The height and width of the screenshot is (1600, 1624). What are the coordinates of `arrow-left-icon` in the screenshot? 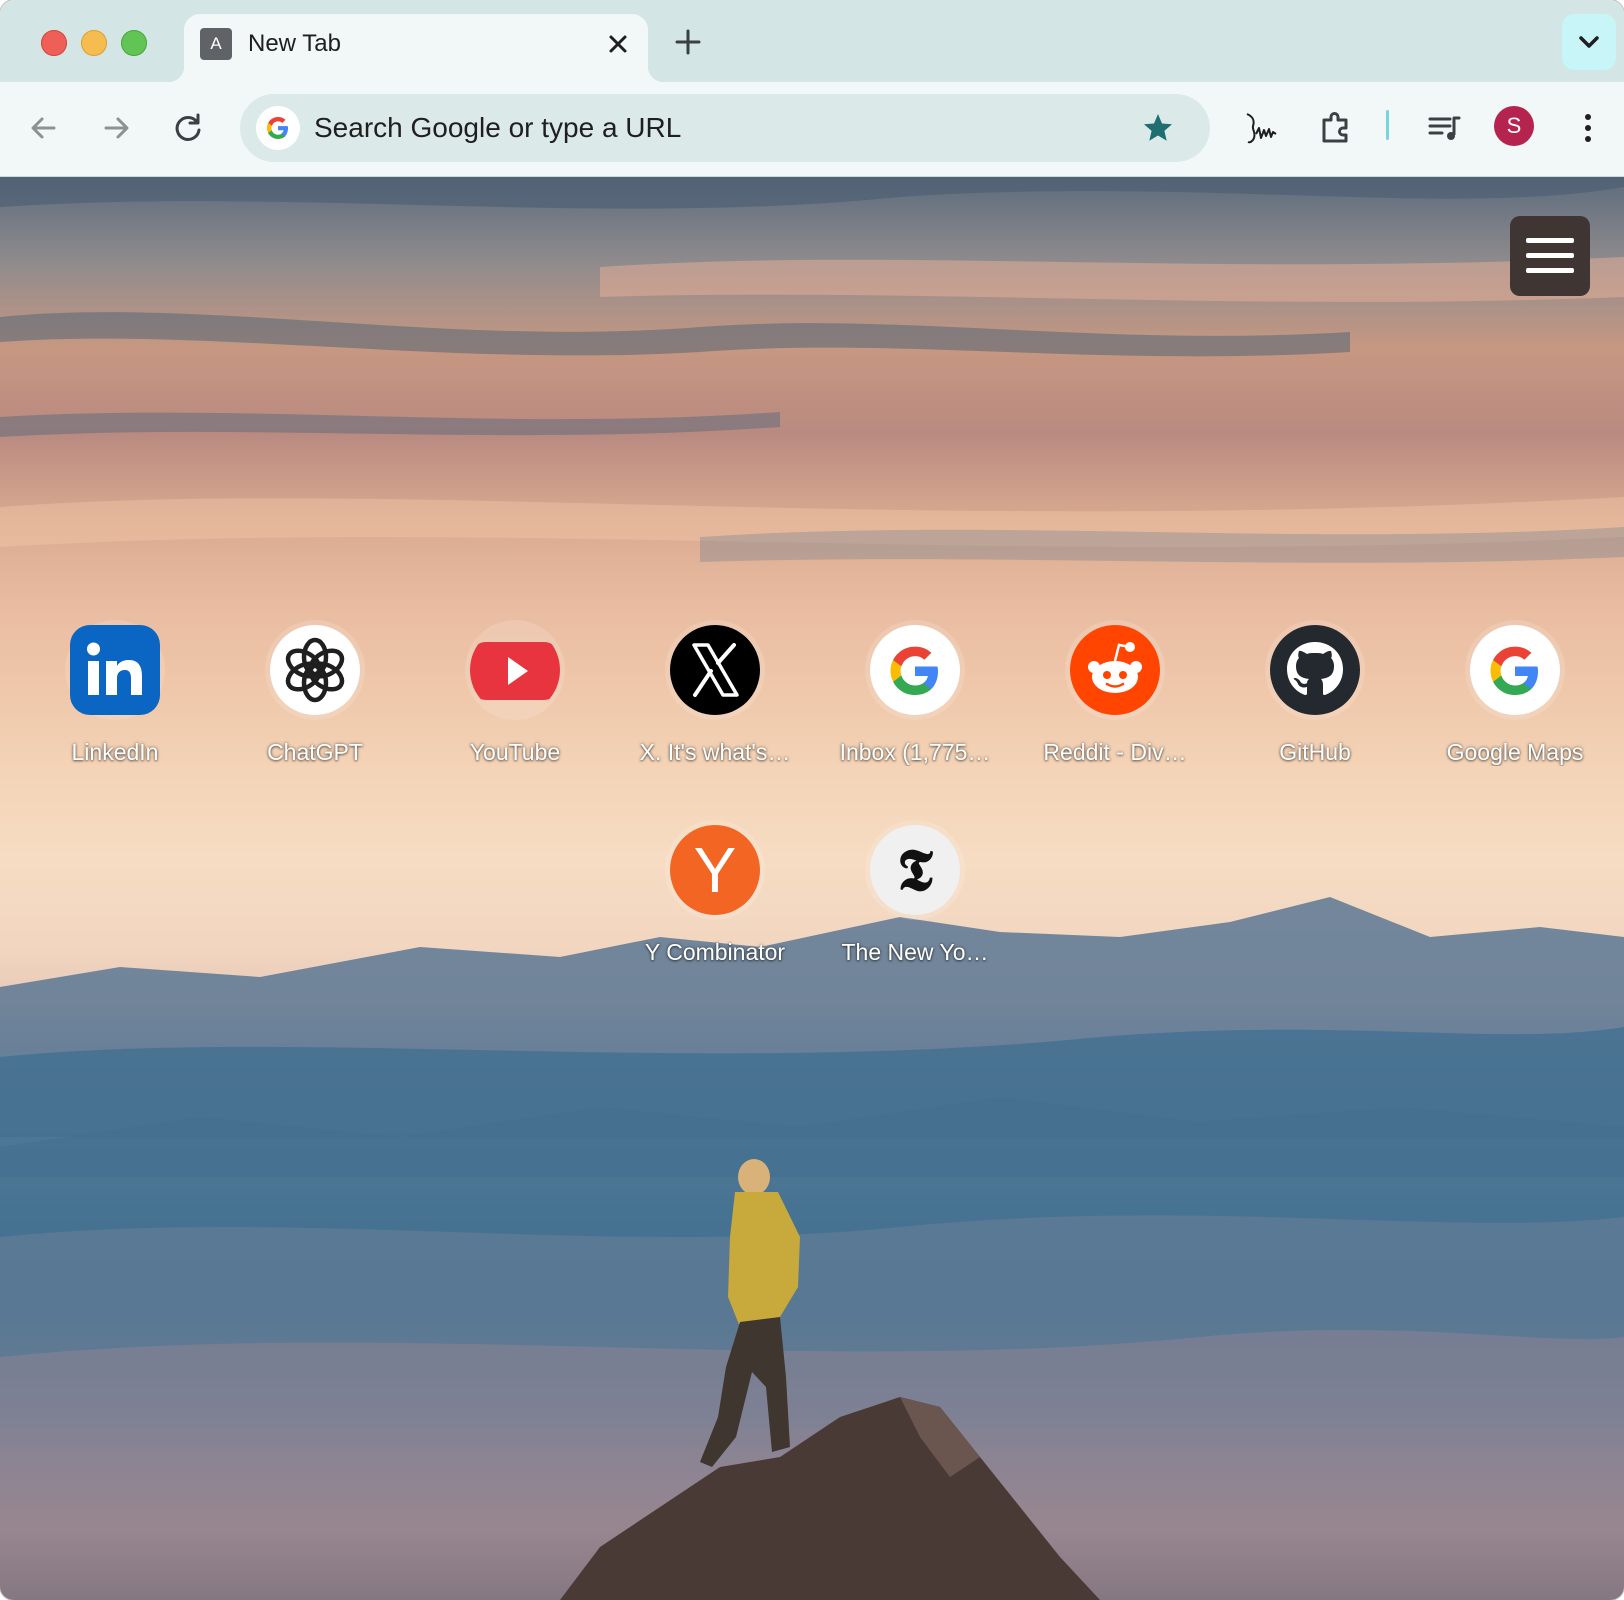 It's located at (43, 128).